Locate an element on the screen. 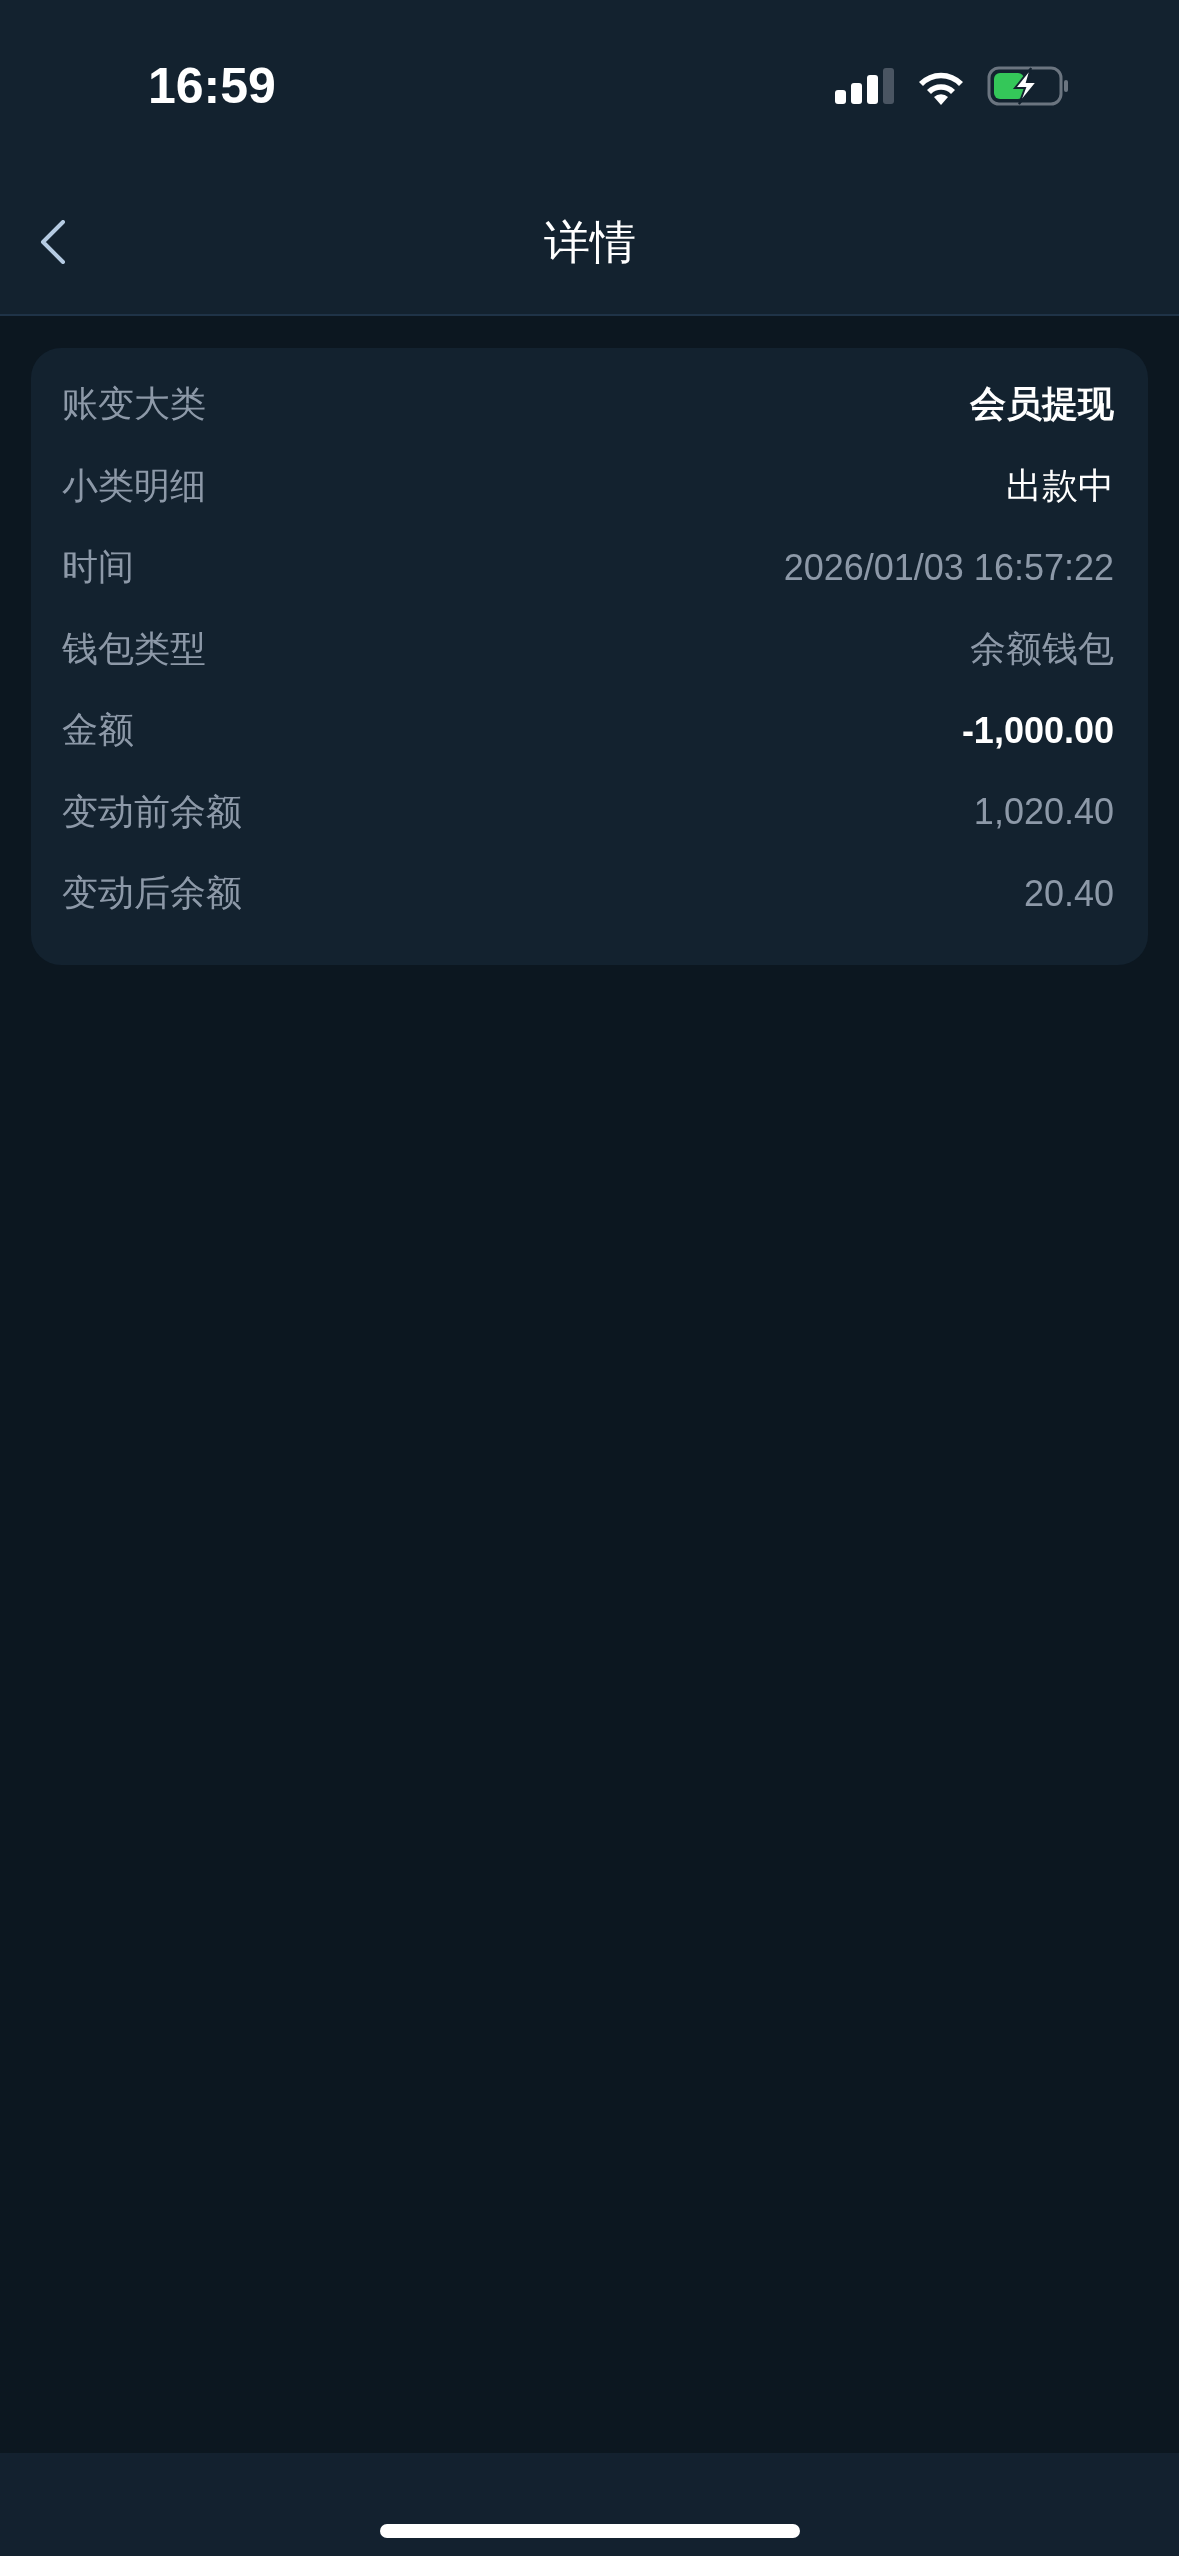  detail-value: 2026/01/03 16:57:22 is located at coordinates (948, 567).